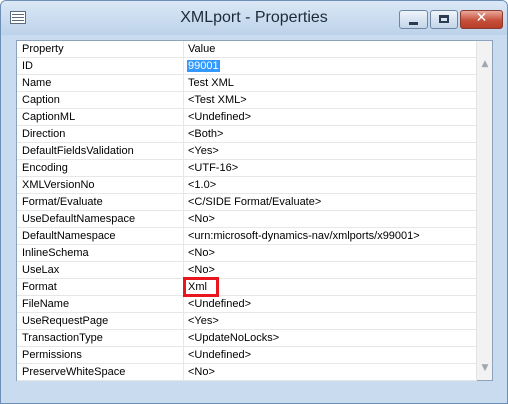  Describe the element at coordinates (205, 134) in the screenshot. I see `property-value: <Both>` at that location.